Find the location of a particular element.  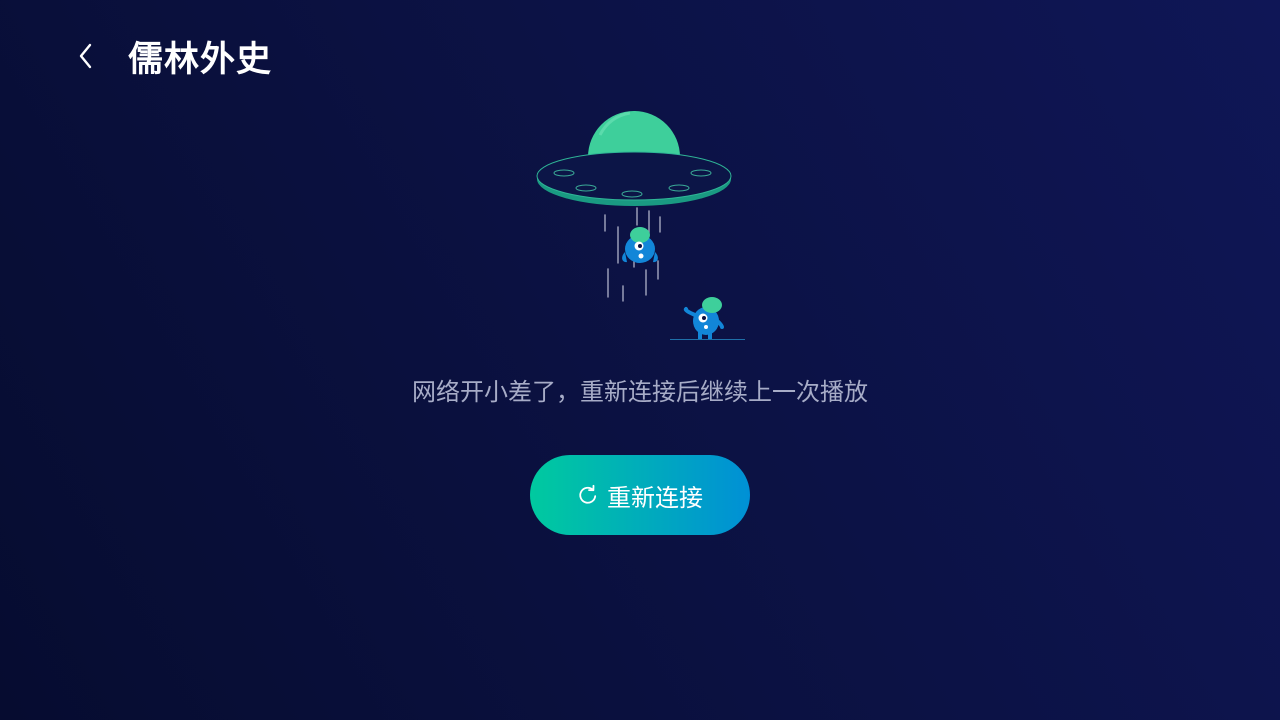

standing-alien is located at coordinates (707, 318).